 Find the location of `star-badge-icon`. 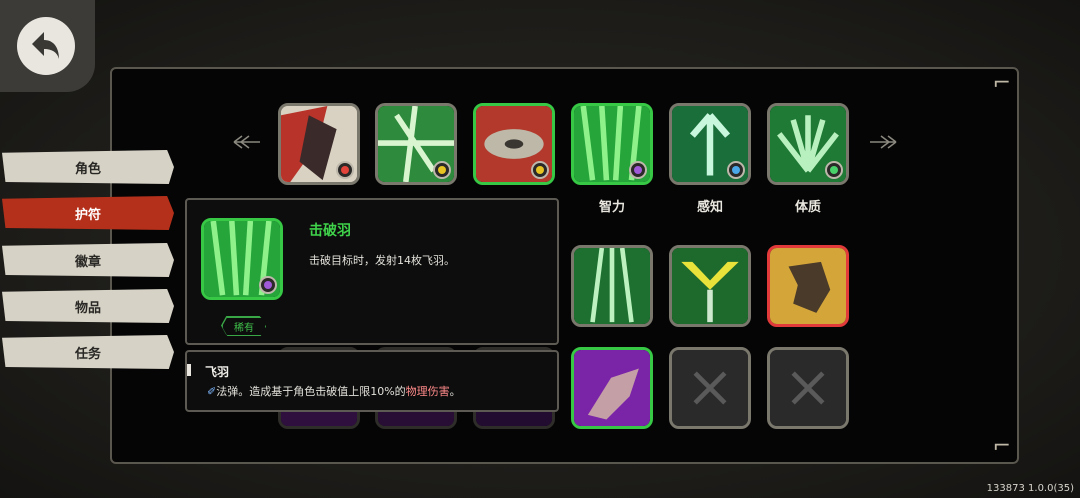

star-badge-icon is located at coordinates (736, 170).